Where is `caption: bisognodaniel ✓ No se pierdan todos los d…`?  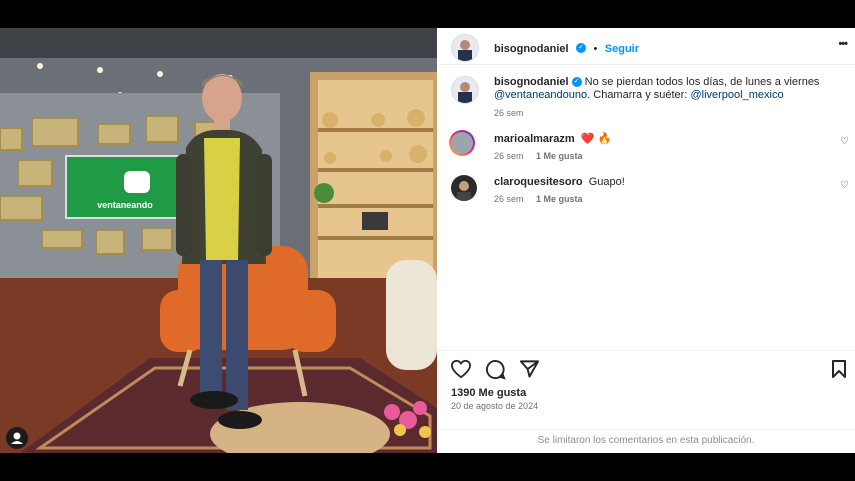 caption: bisognodaniel ✓ No se pierdan todos los d… is located at coordinates (669, 98).